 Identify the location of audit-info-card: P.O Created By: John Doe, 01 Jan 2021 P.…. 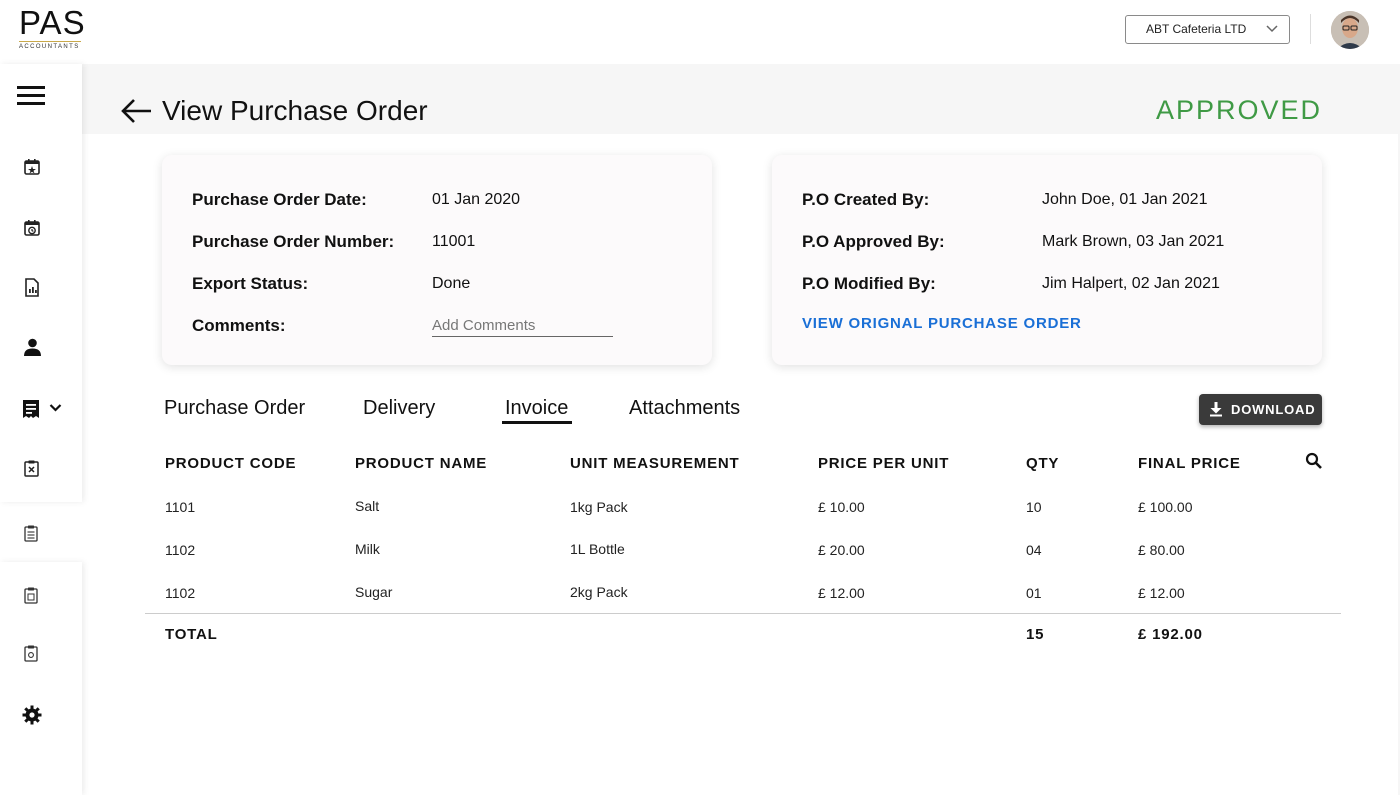
(1047, 260).